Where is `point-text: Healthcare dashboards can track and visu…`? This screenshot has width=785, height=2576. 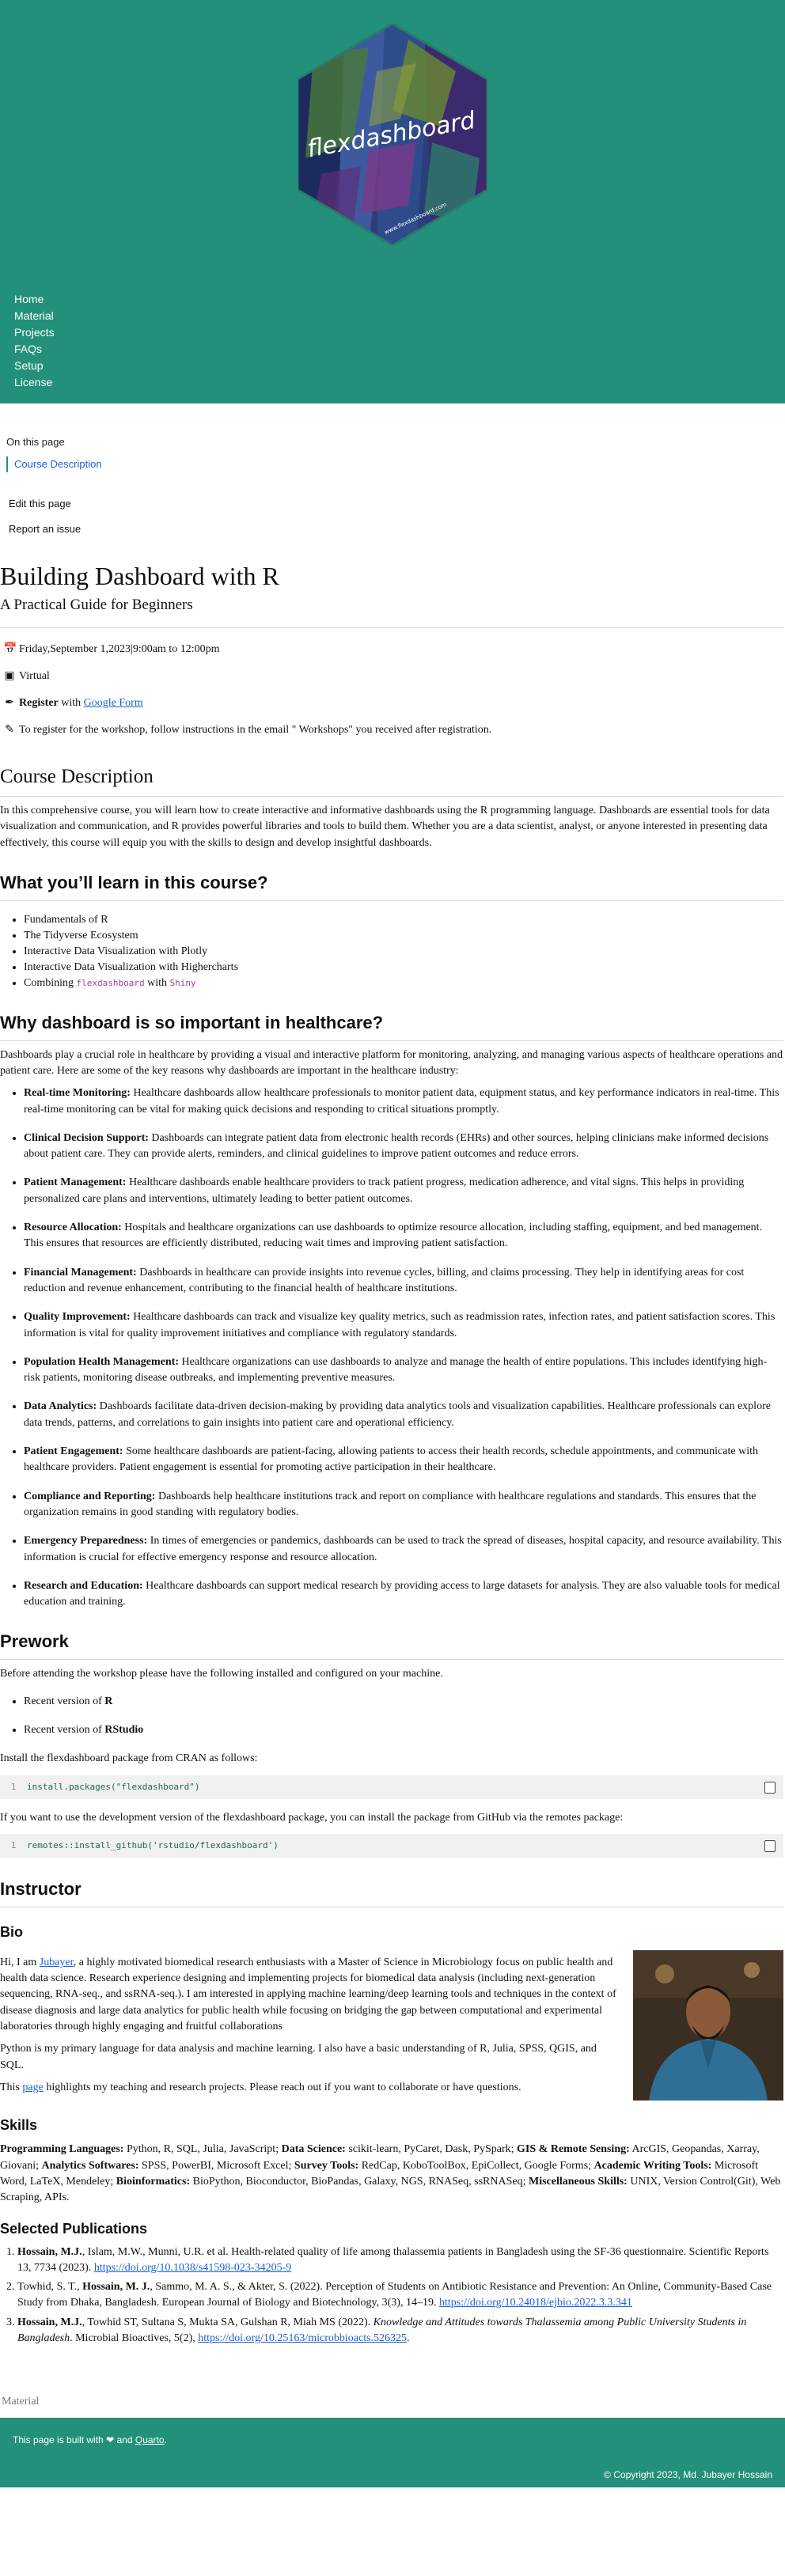 point-text: Healthcare dashboards can track and visu… is located at coordinates (400, 1325).